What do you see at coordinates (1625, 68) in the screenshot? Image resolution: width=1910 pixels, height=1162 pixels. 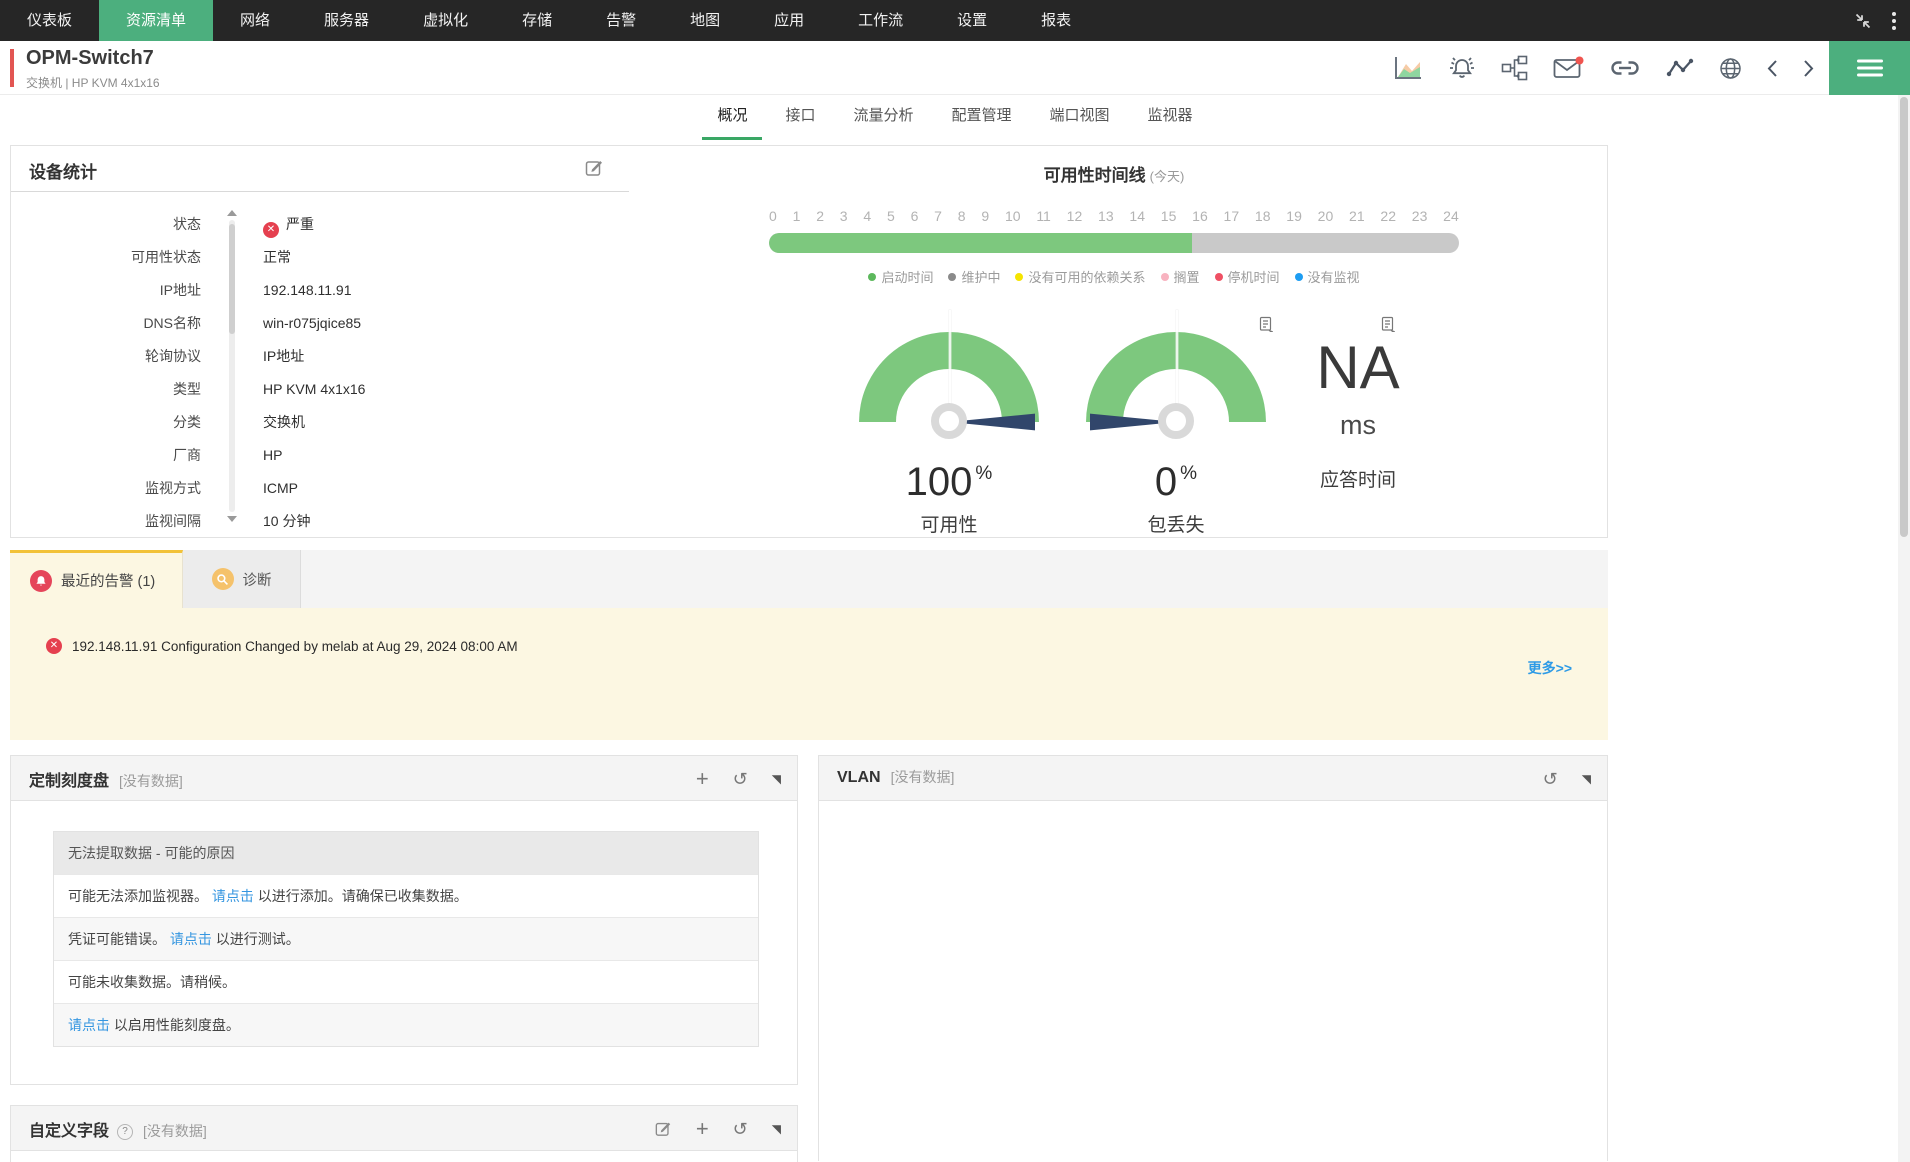 I see `link-icon` at bounding box center [1625, 68].